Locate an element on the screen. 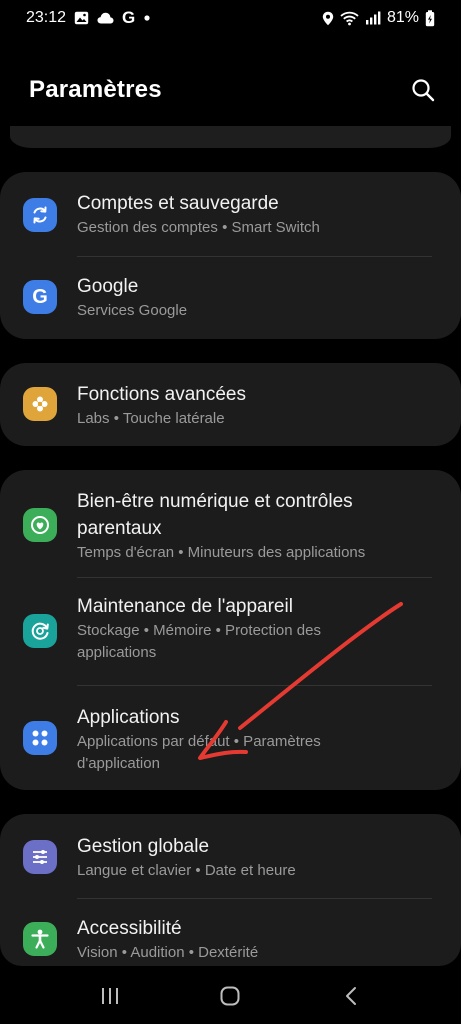 The height and width of the screenshot is (1024, 461). item-title: Maintenance de l'appareil is located at coordinates (185, 606).